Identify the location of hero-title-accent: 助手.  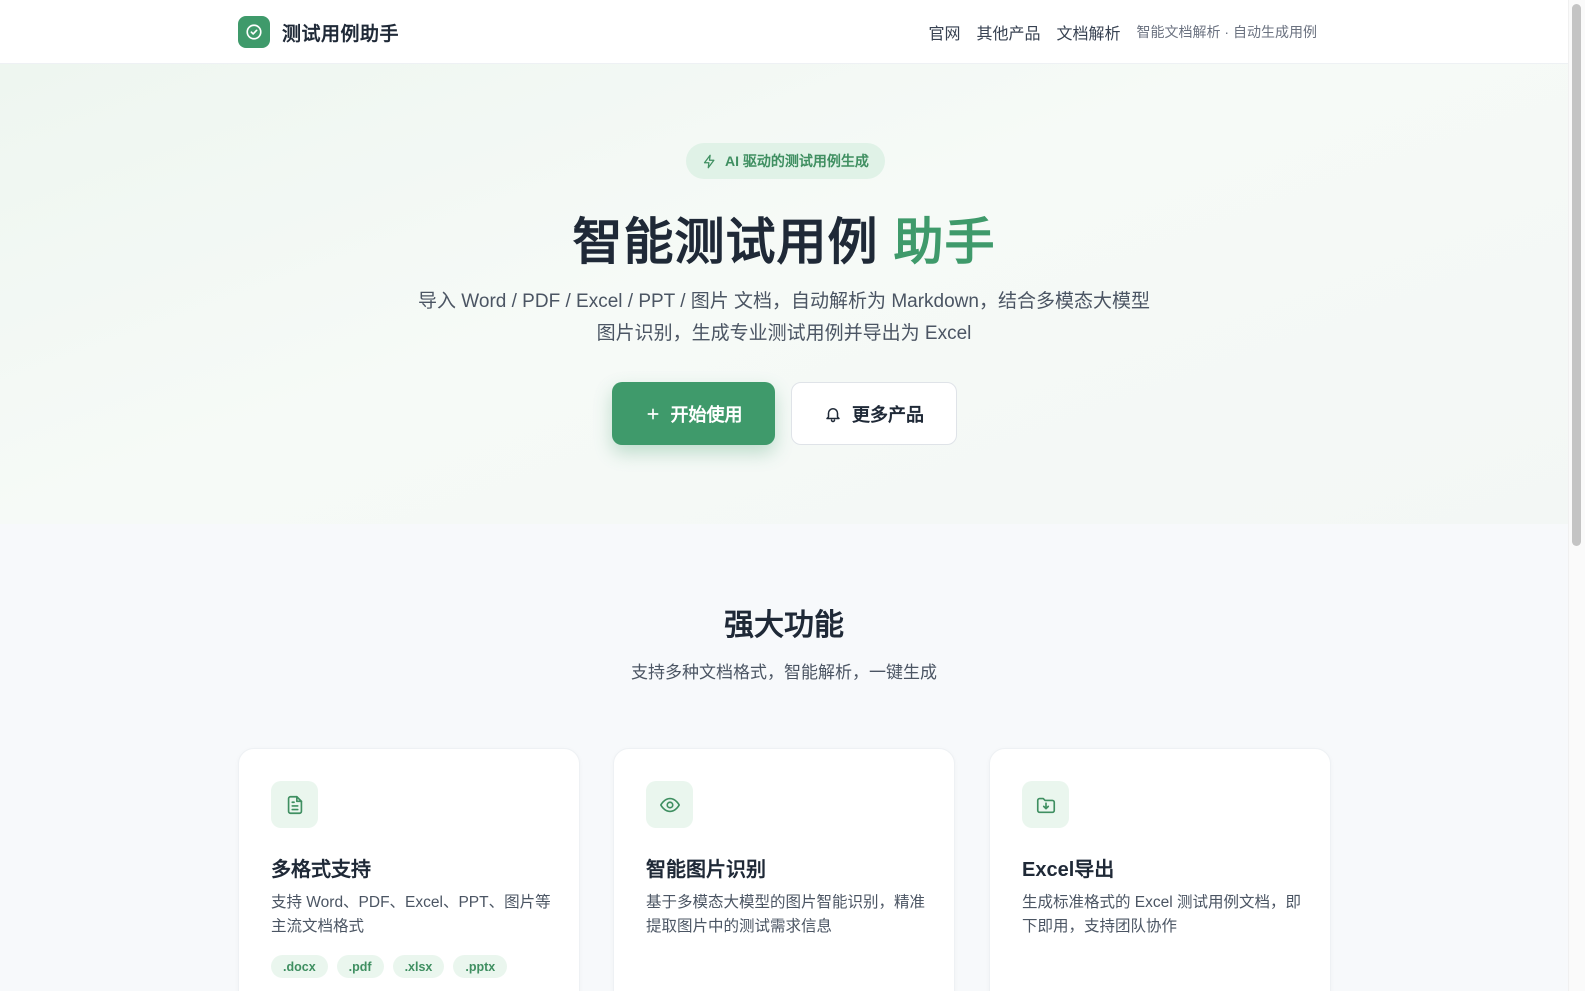
(944, 242).